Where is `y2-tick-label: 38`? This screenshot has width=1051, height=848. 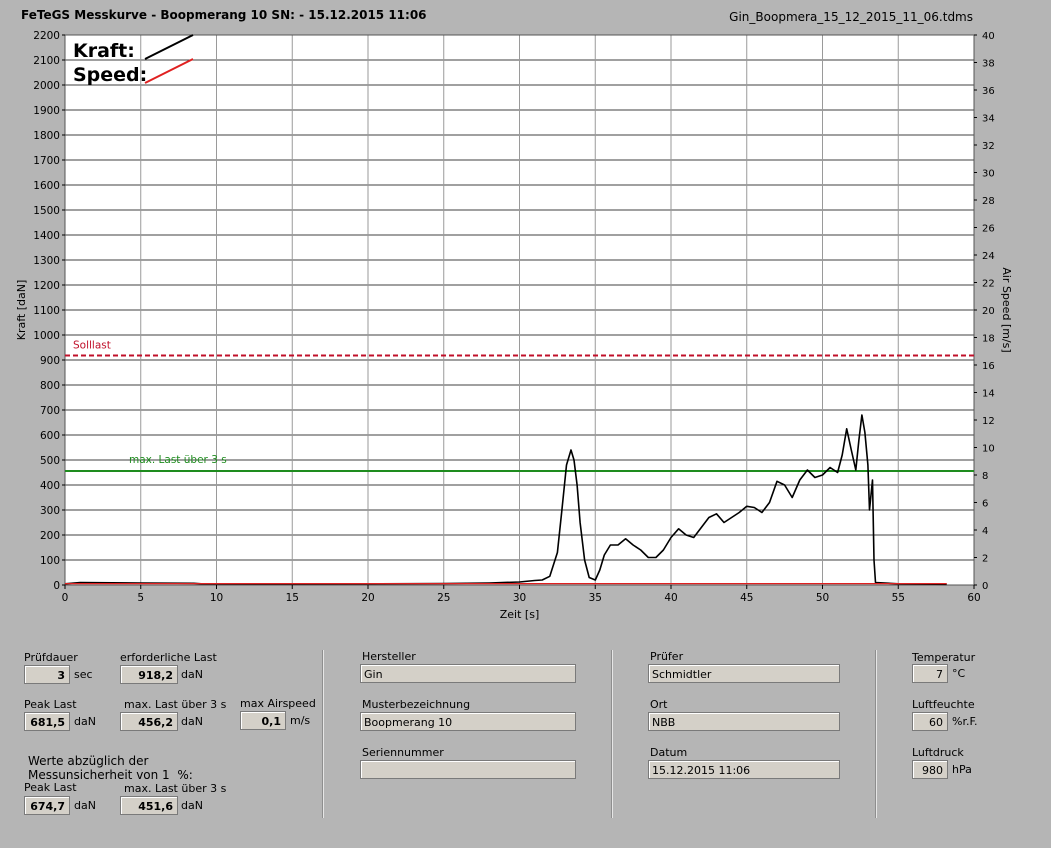
y2-tick-label: 38 is located at coordinates (988, 64).